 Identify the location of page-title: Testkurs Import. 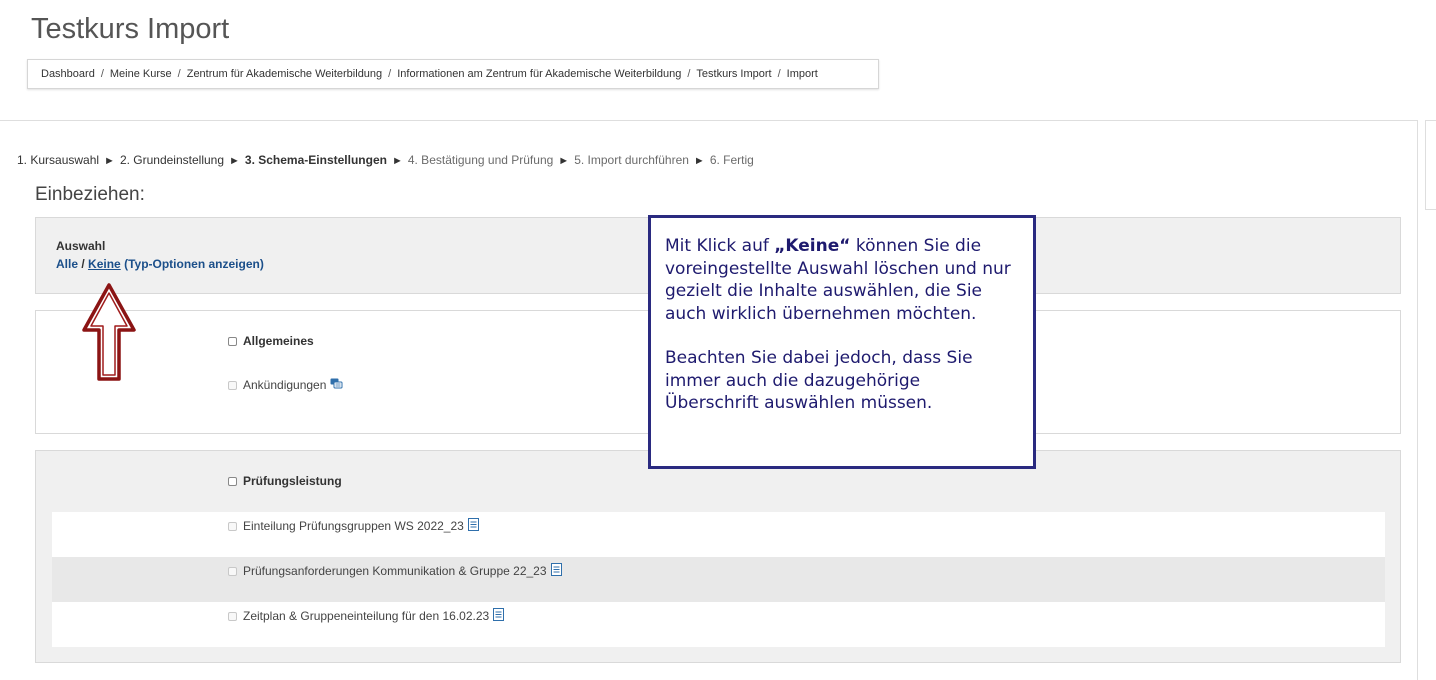
(130, 29).